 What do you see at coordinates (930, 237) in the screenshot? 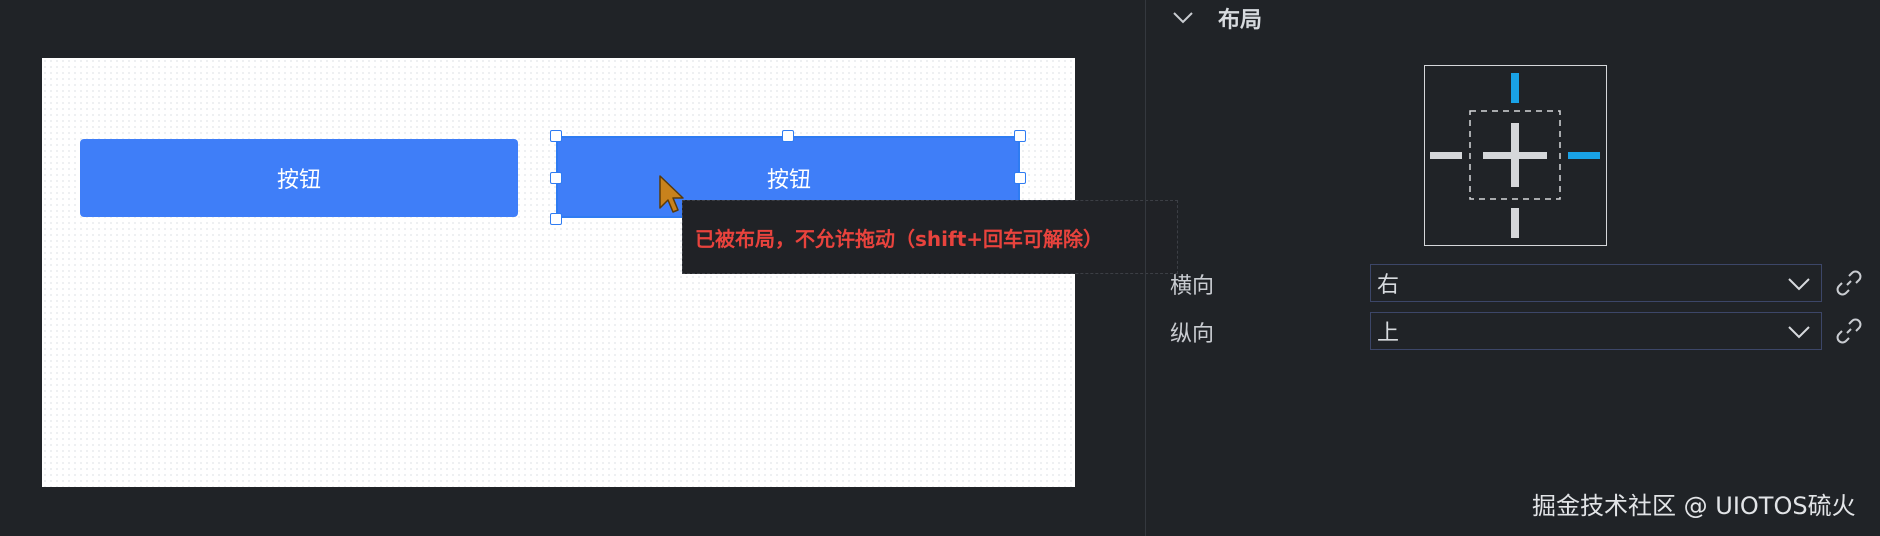
I see `drag-locked-tooltip: 已被布局，不允许拖动（shift+回车可解除）` at bounding box center [930, 237].